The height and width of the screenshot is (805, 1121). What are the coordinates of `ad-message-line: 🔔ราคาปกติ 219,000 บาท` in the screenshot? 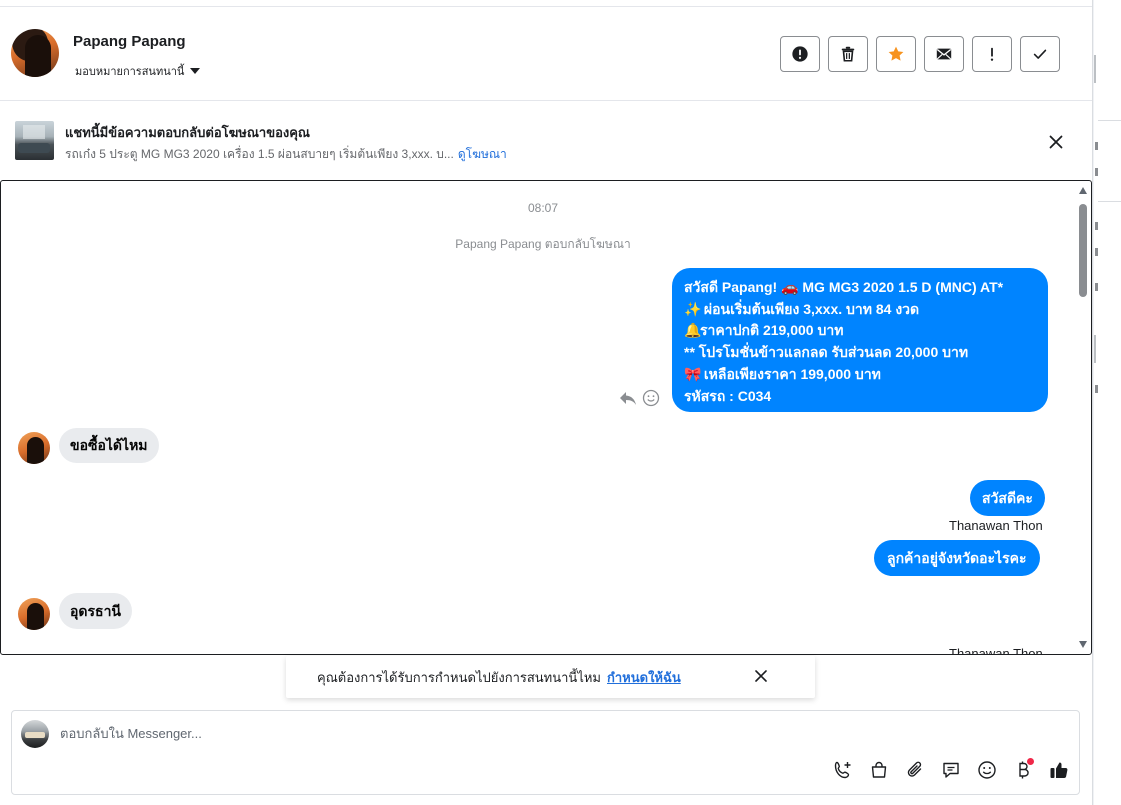 It's located at (860, 331).